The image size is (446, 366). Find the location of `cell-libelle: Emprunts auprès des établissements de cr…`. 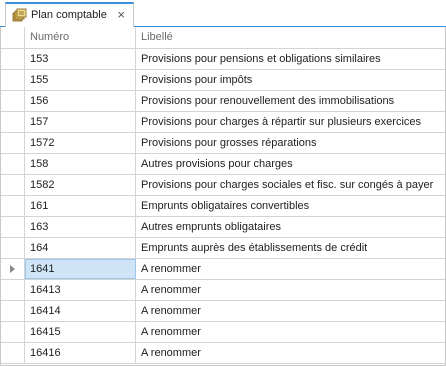

cell-libelle: Emprunts auprès des établissements de cr… is located at coordinates (290, 248).